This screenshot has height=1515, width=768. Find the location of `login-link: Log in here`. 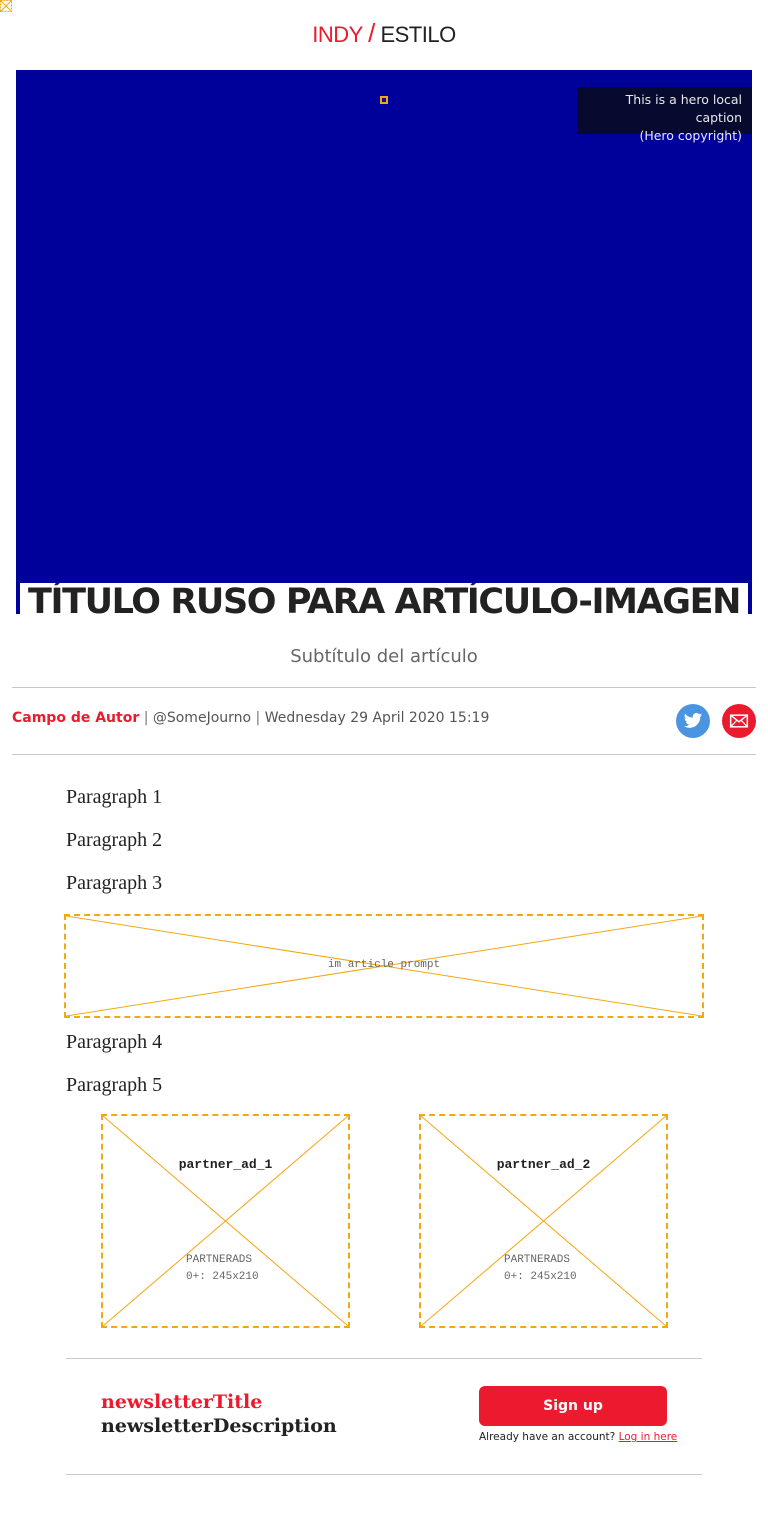

login-link: Log in here is located at coordinates (648, 1437).